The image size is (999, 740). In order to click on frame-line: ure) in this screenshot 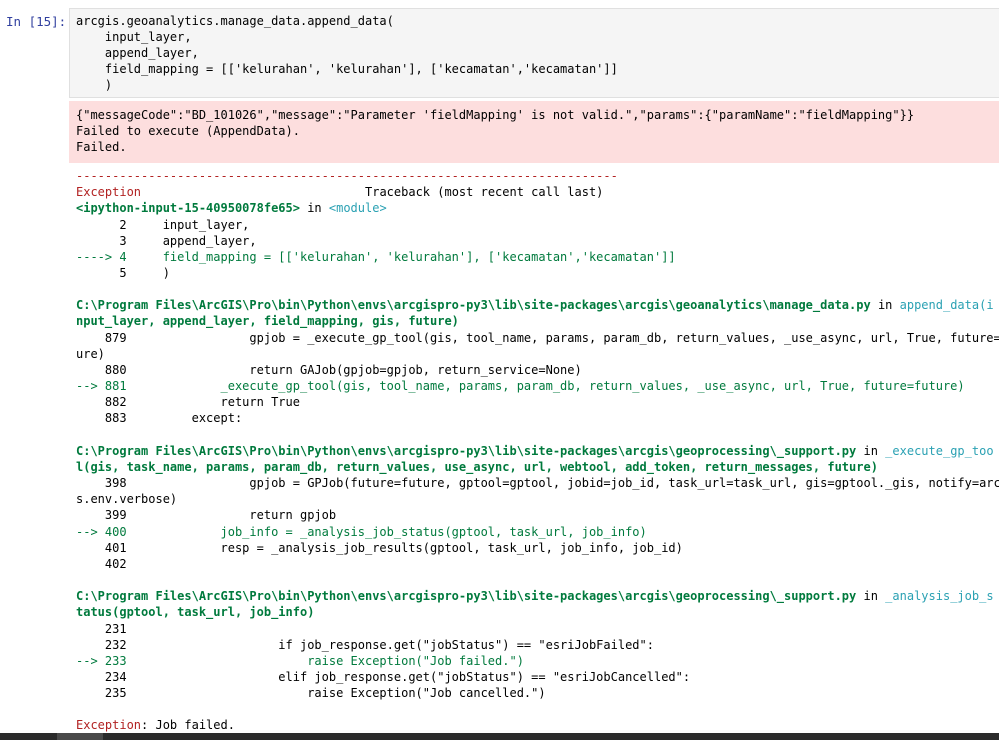, I will do `click(90, 354)`.